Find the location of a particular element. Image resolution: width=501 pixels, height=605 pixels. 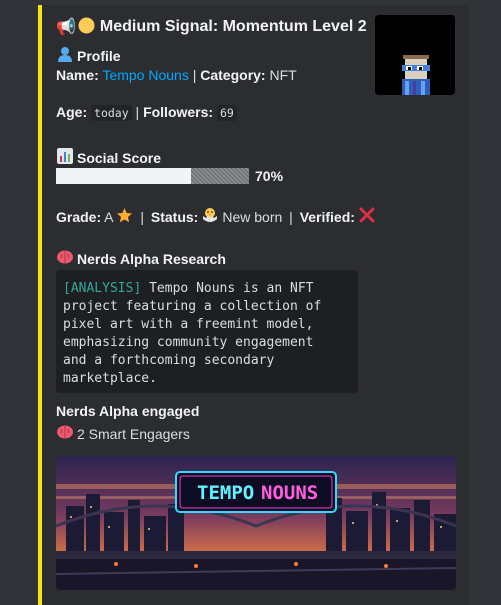

embed-title-text: Medium Signal: Momentum Level 2 is located at coordinates (233, 26).